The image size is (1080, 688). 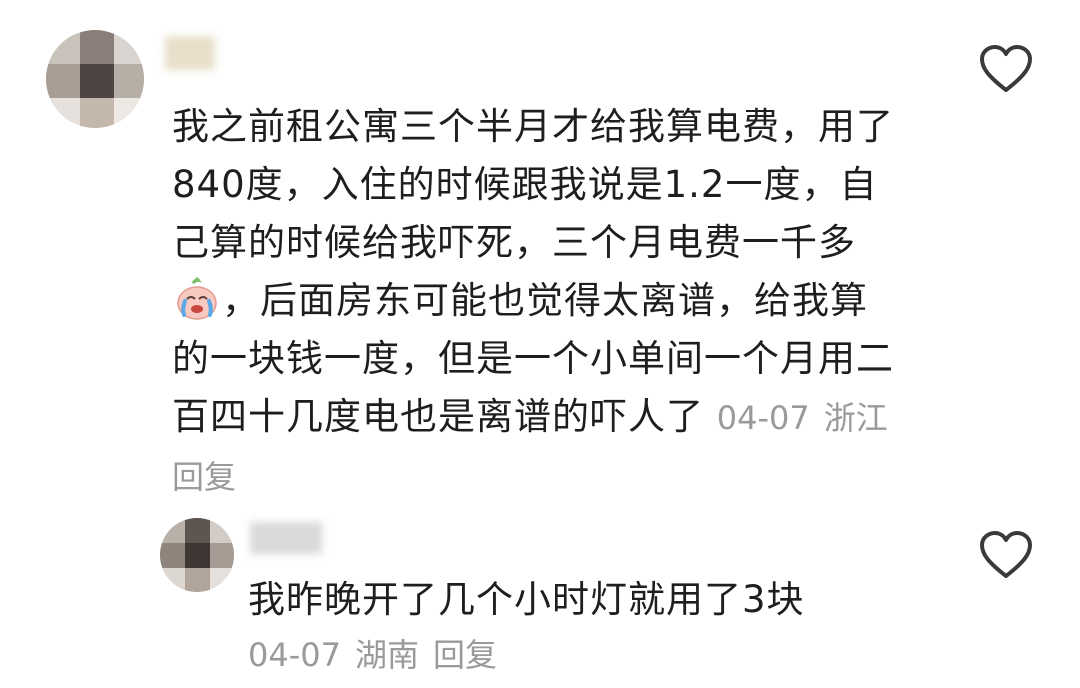 I want to click on comment-meta: 04-07 湖南 回复, so click(x=379, y=655).